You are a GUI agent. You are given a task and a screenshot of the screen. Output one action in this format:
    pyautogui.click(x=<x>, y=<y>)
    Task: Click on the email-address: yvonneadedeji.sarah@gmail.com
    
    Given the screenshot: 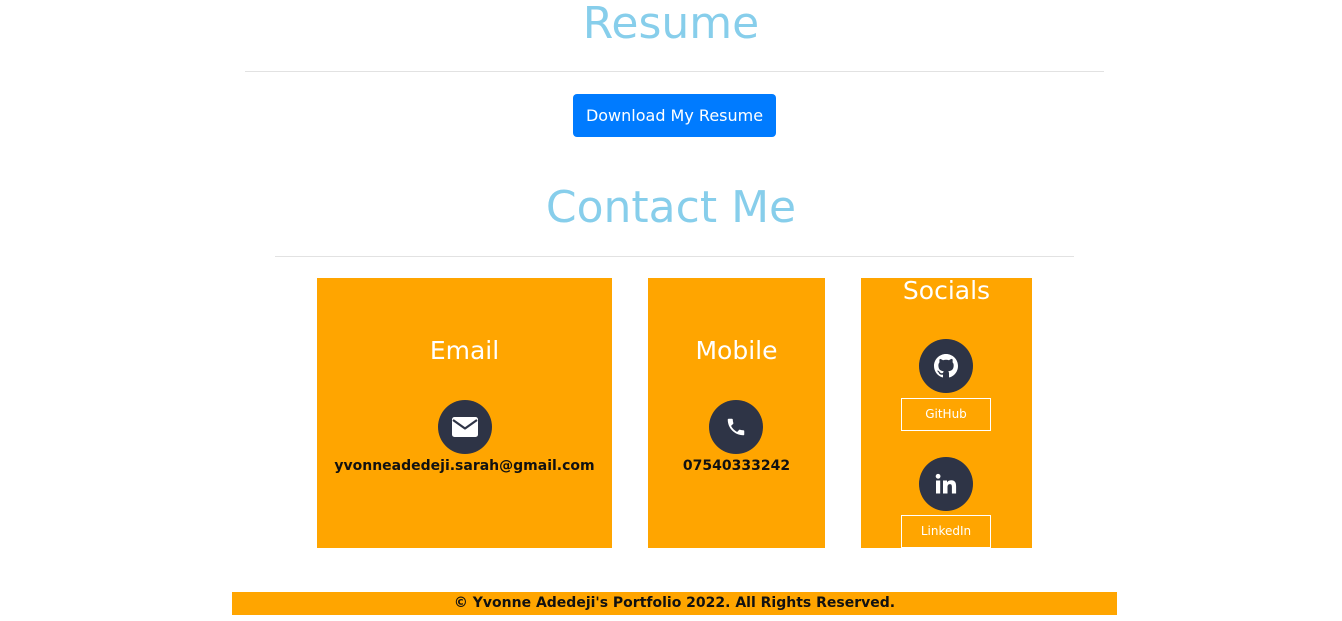 What is the action you would take?
    pyautogui.click(x=464, y=466)
    